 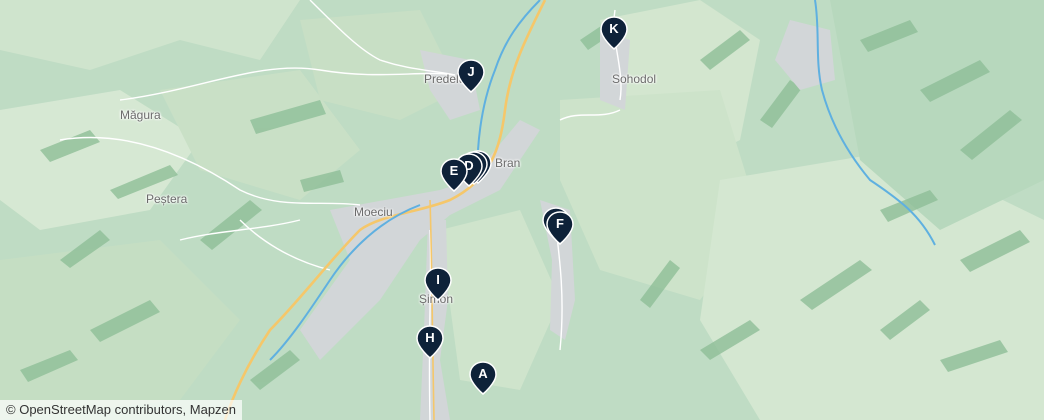 What do you see at coordinates (373, 212) in the screenshot?
I see `place-label-moeciu: Moeciu` at bounding box center [373, 212].